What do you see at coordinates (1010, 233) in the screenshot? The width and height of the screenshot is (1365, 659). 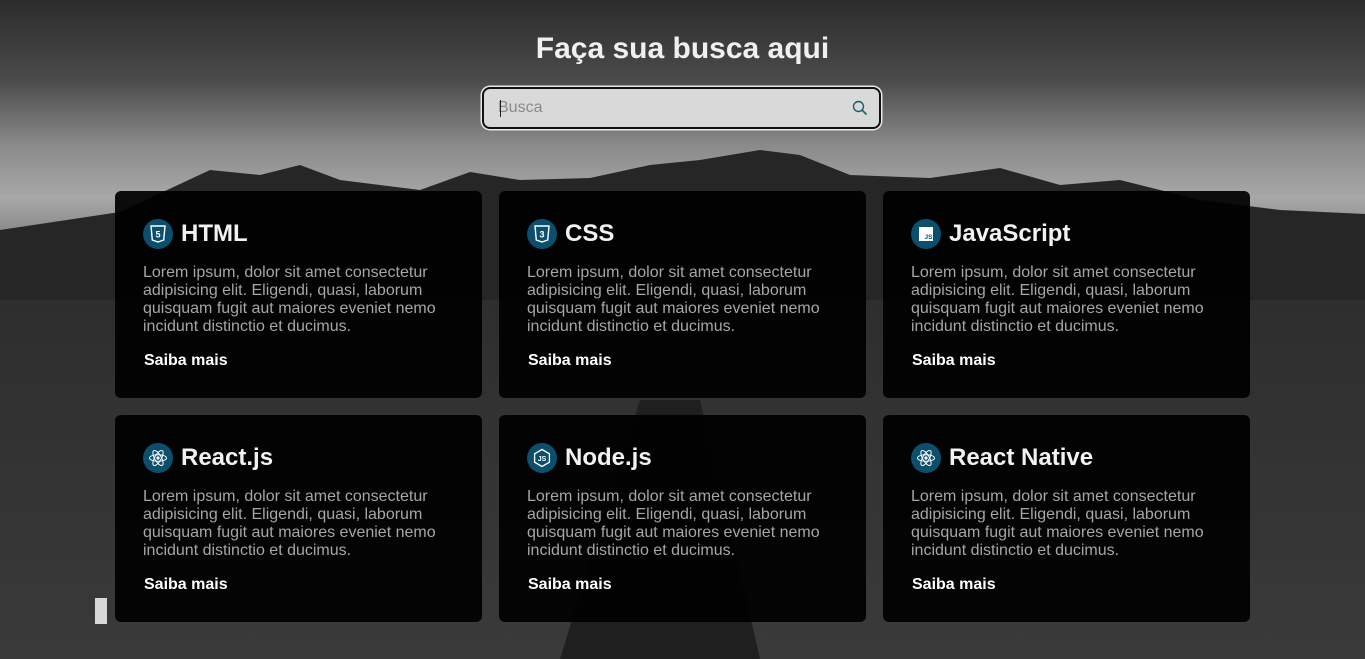 I see `card-title: JavaScript` at bounding box center [1010, 233].